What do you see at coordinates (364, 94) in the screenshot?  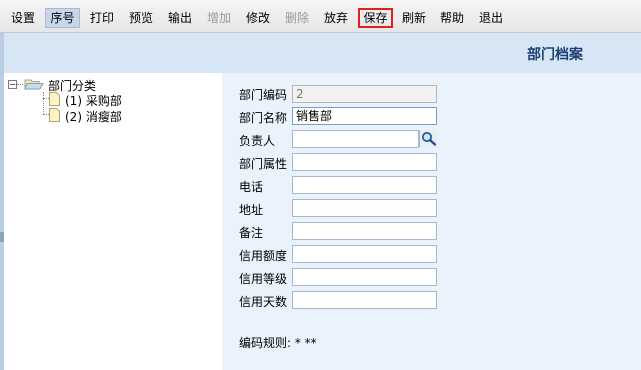 I see `dept-code-field: 2` at bounding box center [364, 94].